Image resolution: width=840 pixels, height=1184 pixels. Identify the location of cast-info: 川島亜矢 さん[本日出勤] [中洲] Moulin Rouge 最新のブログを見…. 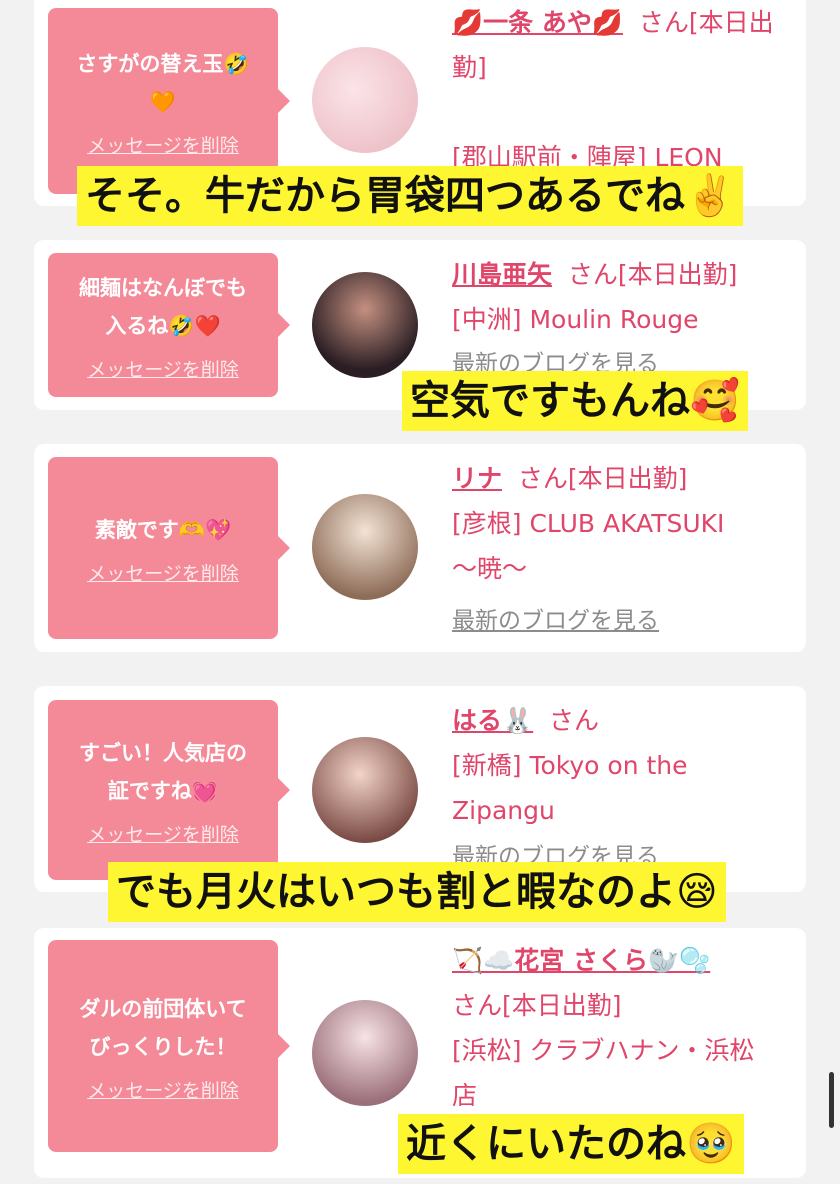
(620, 319).